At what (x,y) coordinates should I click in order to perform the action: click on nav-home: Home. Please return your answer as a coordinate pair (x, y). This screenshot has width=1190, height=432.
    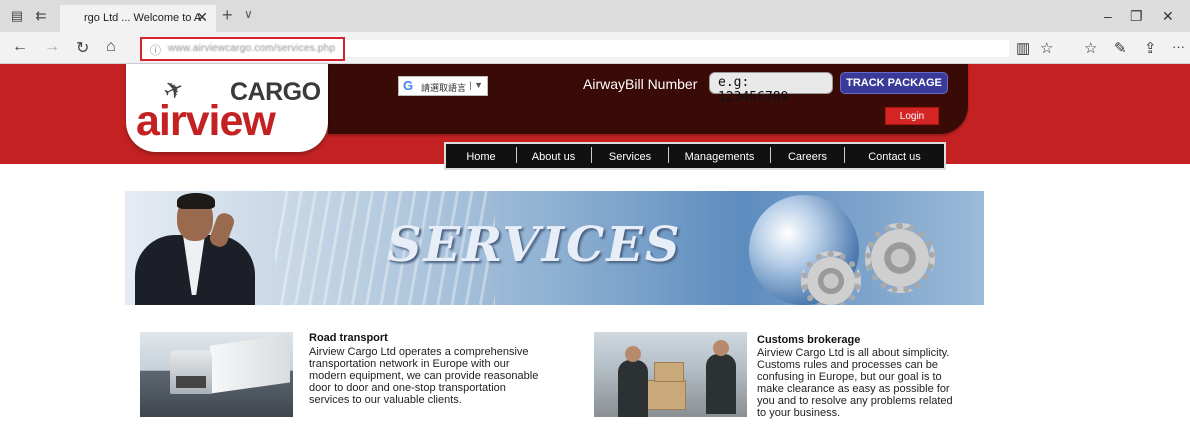
    Looking at the image, I should click on (481, 156).